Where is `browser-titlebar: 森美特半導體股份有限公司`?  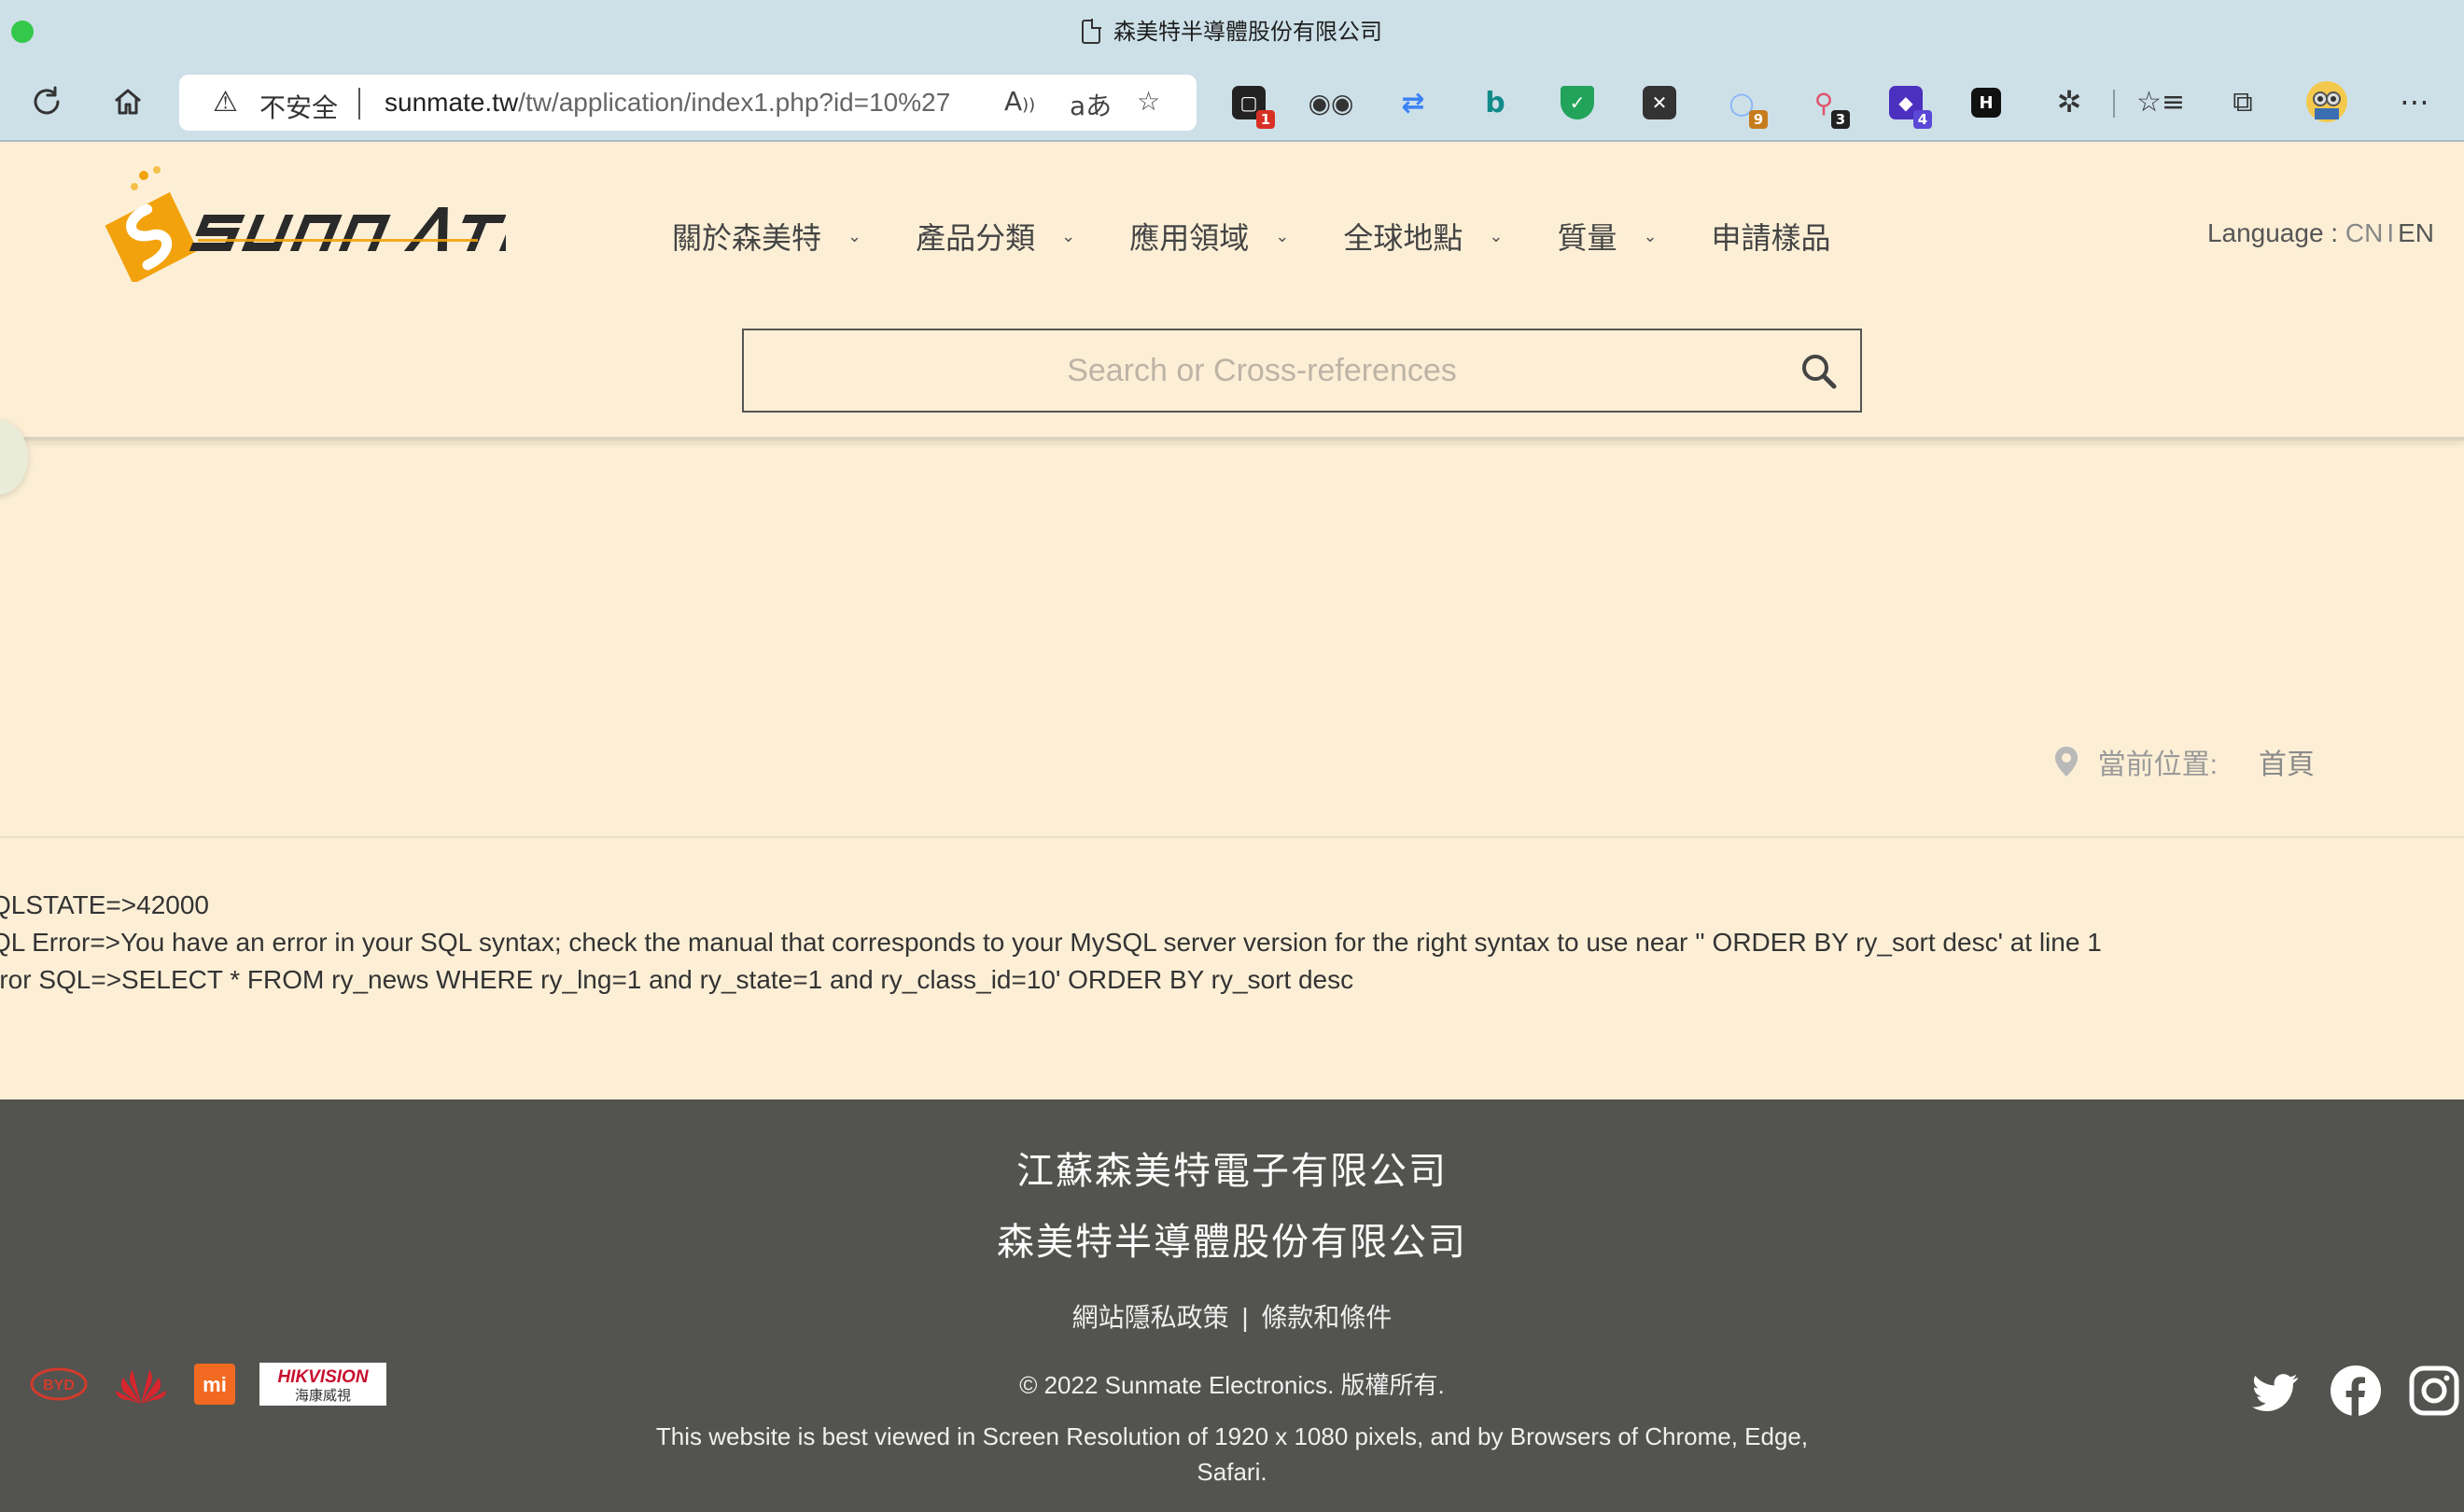 browser-titlebar: 森美特半導體股份有限公司 is located at coordinates (1232, 31).